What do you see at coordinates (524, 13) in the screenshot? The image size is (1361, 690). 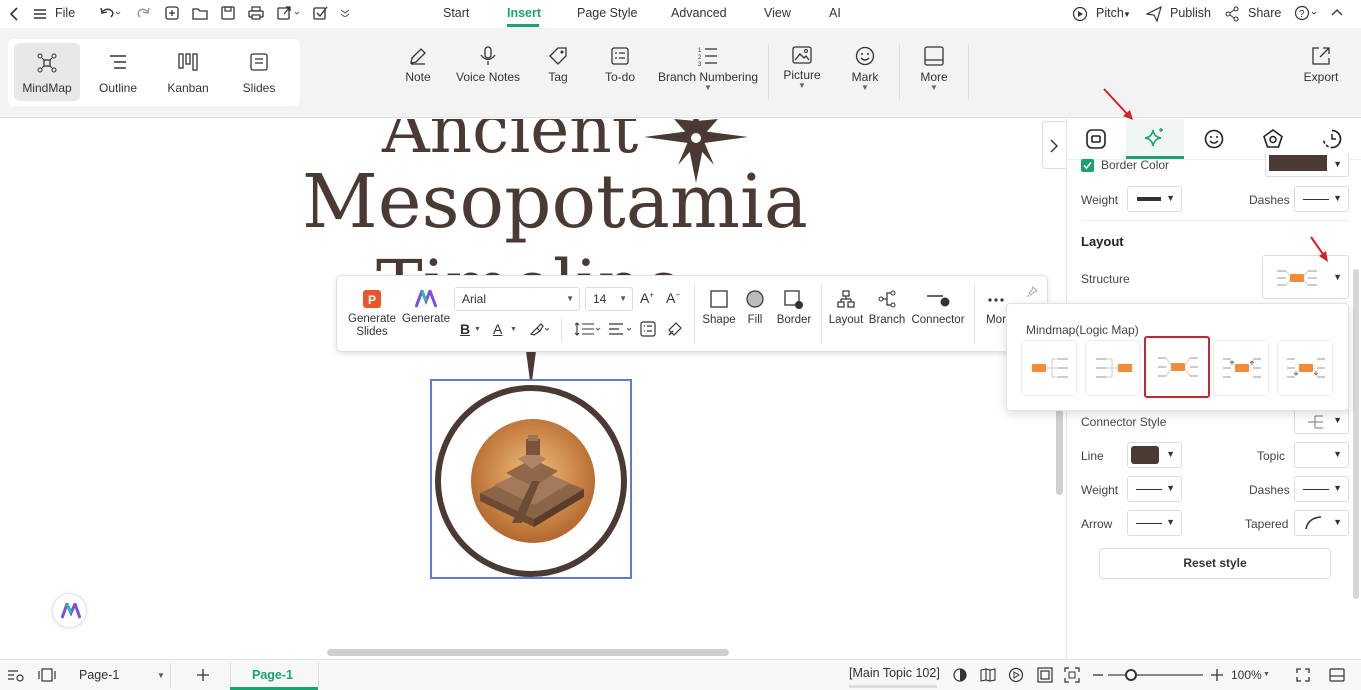 I see `tab-insert: Insert` at bounding box center [524, 13].